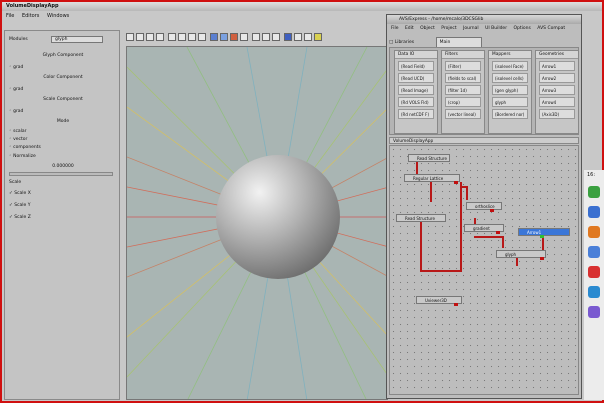 The width and height of the screenshot is (604, 403). What do you see at coordinates (557, 78) in the screenshot?
I see `library-item: Arrow2` at bounding box center [557, 78].